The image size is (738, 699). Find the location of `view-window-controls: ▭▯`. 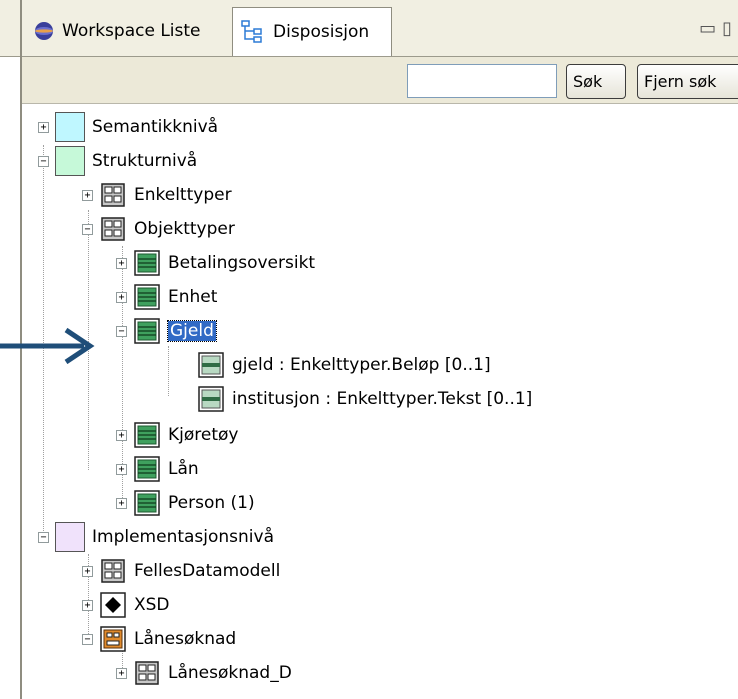

view-window-controls: ▭▯ is located at coordinates (718, 28).